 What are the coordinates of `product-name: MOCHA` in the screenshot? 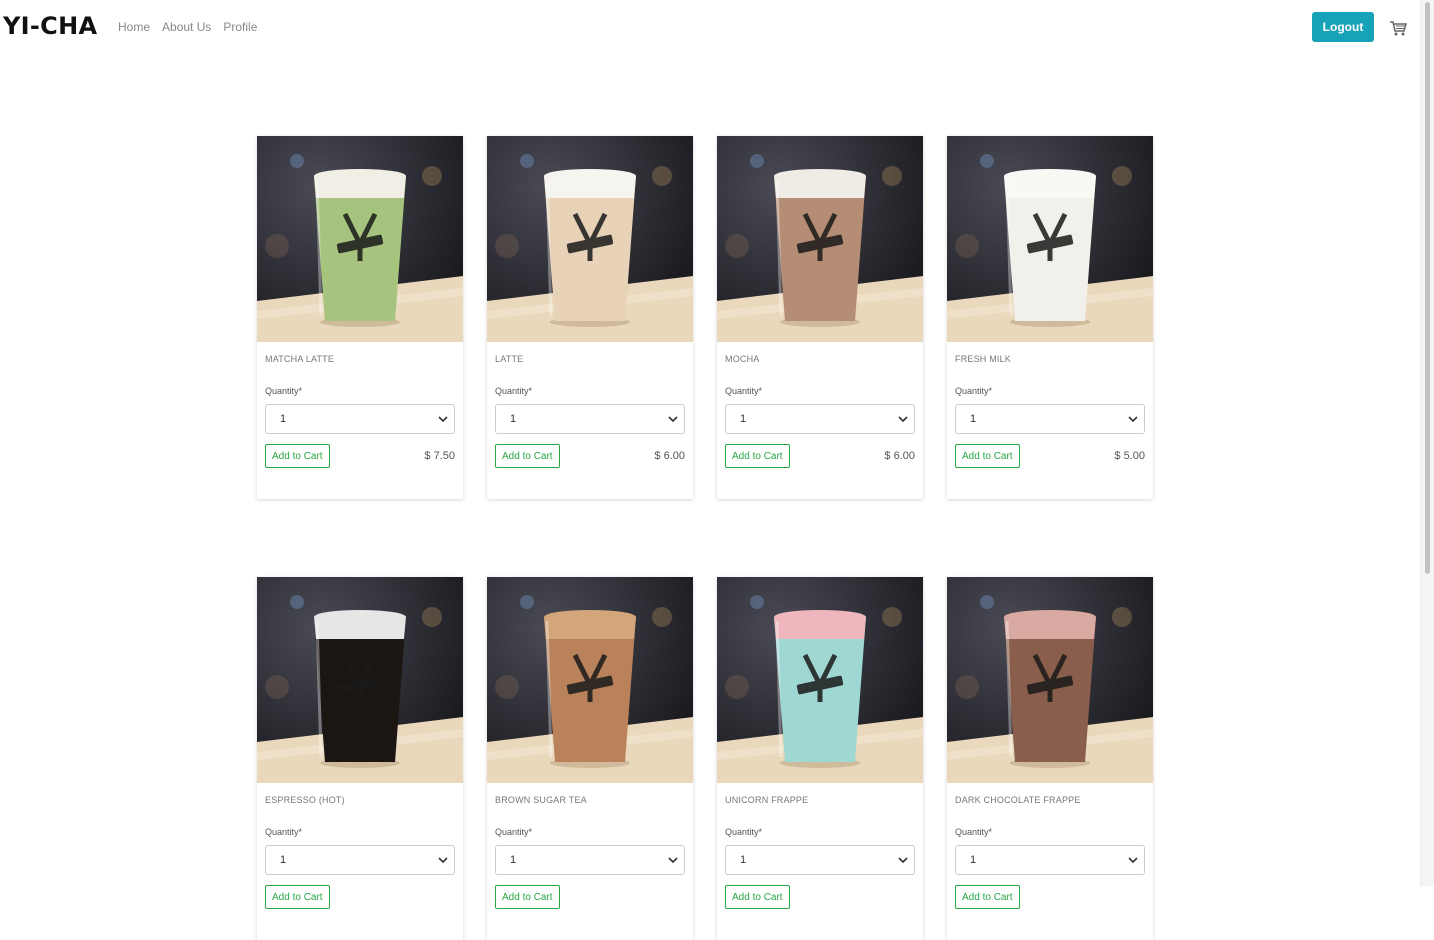 It's located at (742, 359).